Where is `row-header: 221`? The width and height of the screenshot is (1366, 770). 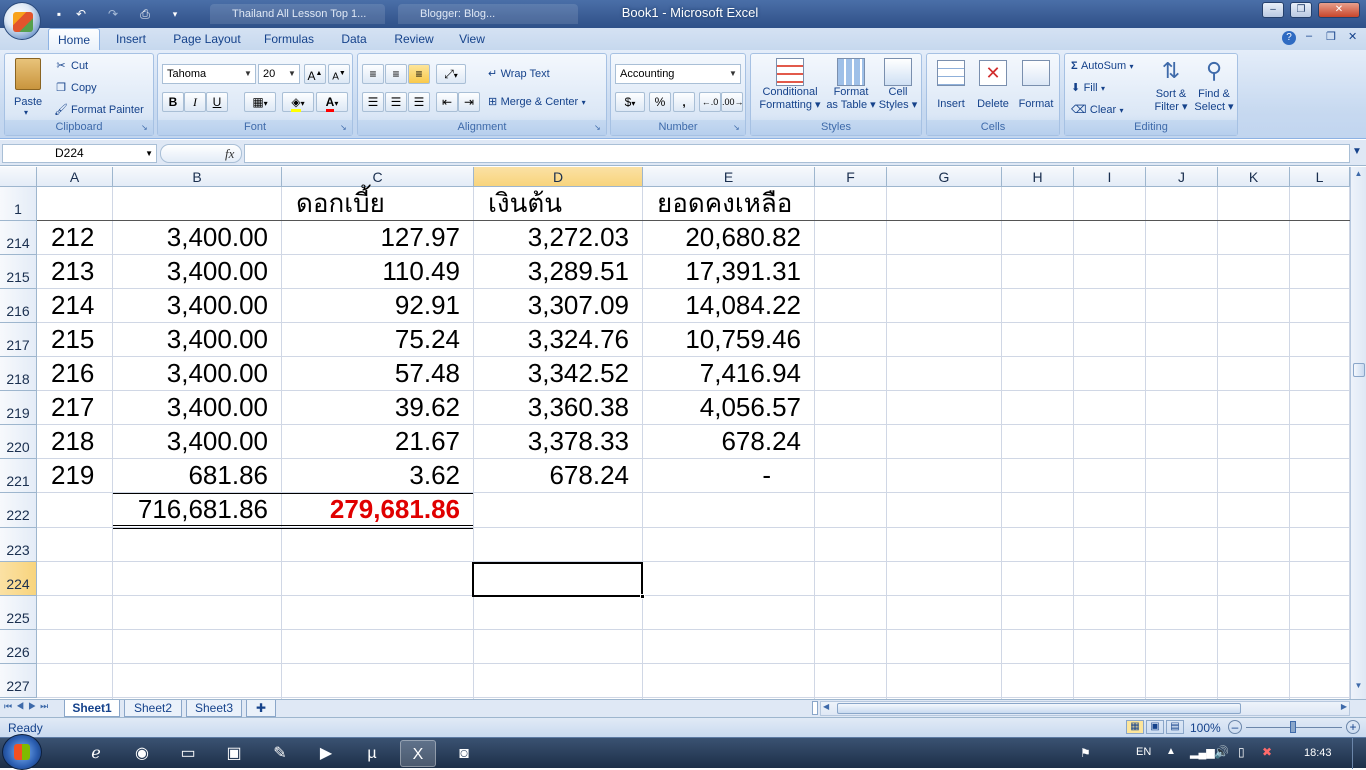 row-header: 221 is located at coordinates (18, 476).